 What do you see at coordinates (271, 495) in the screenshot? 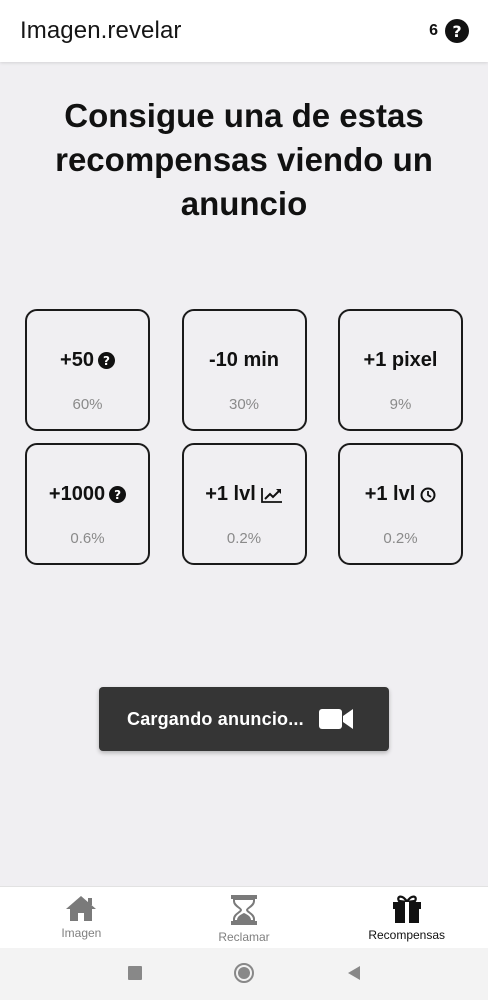
I see `trending-up-icon` at bounding box center [271, 495].